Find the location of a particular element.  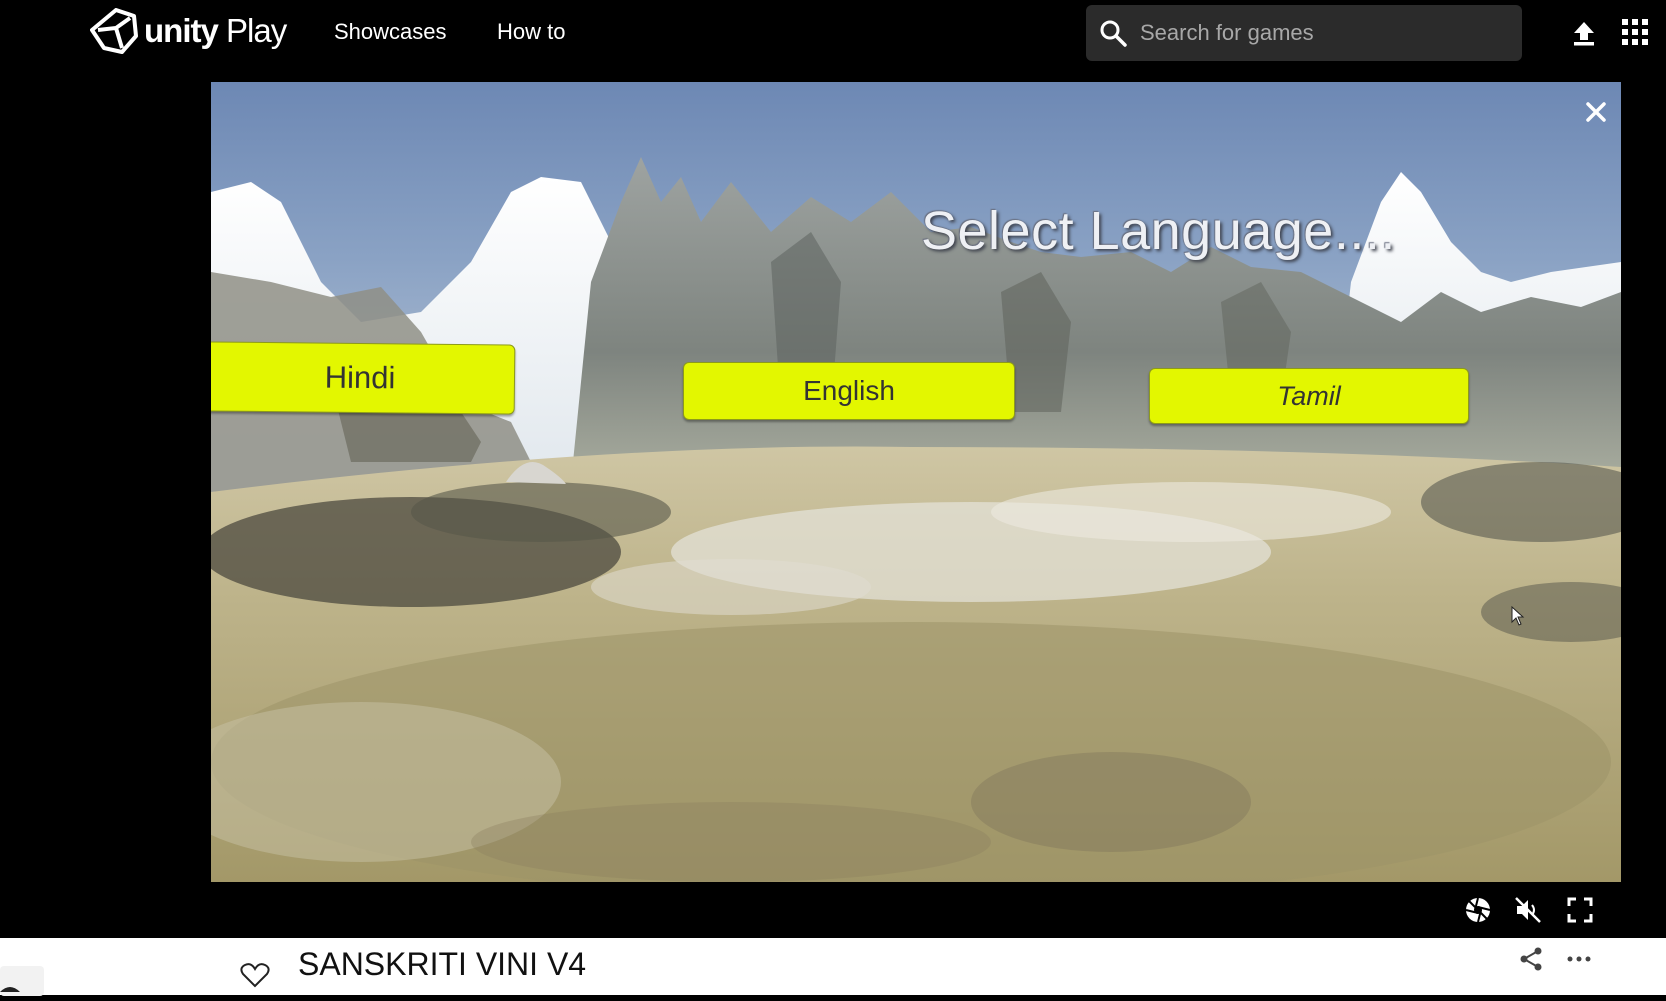

fullscreen-icon is located at coordinates (1580, 910).